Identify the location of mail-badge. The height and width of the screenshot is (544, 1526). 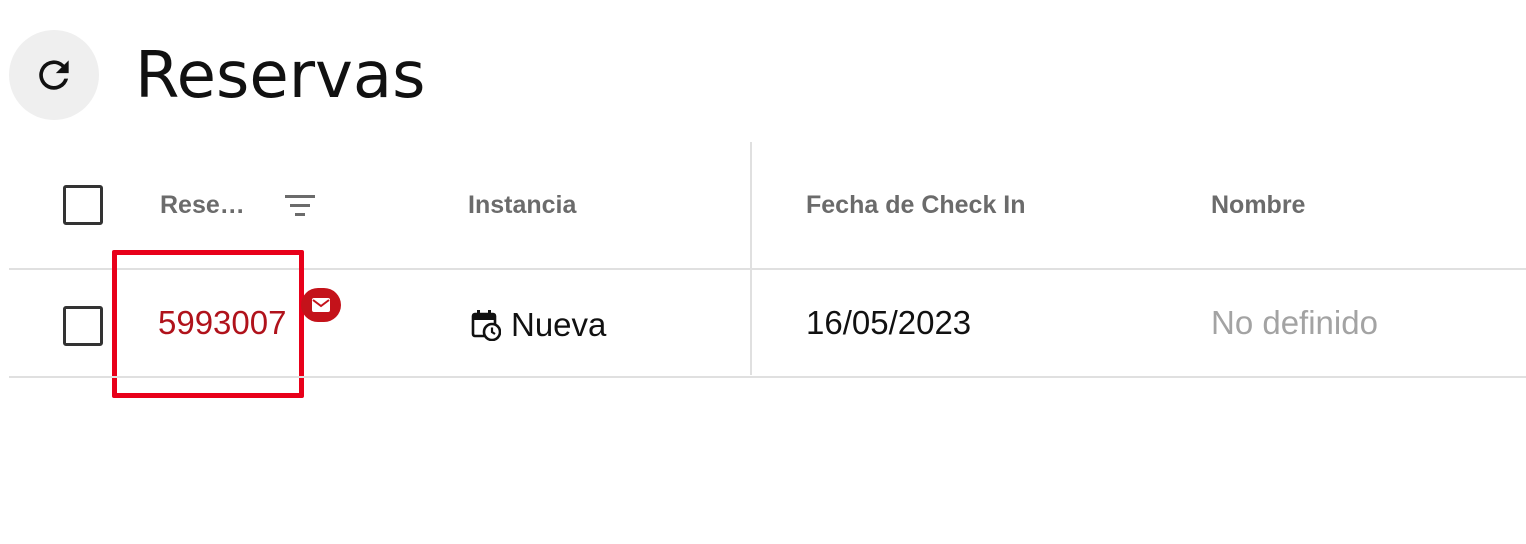
(321, 305).